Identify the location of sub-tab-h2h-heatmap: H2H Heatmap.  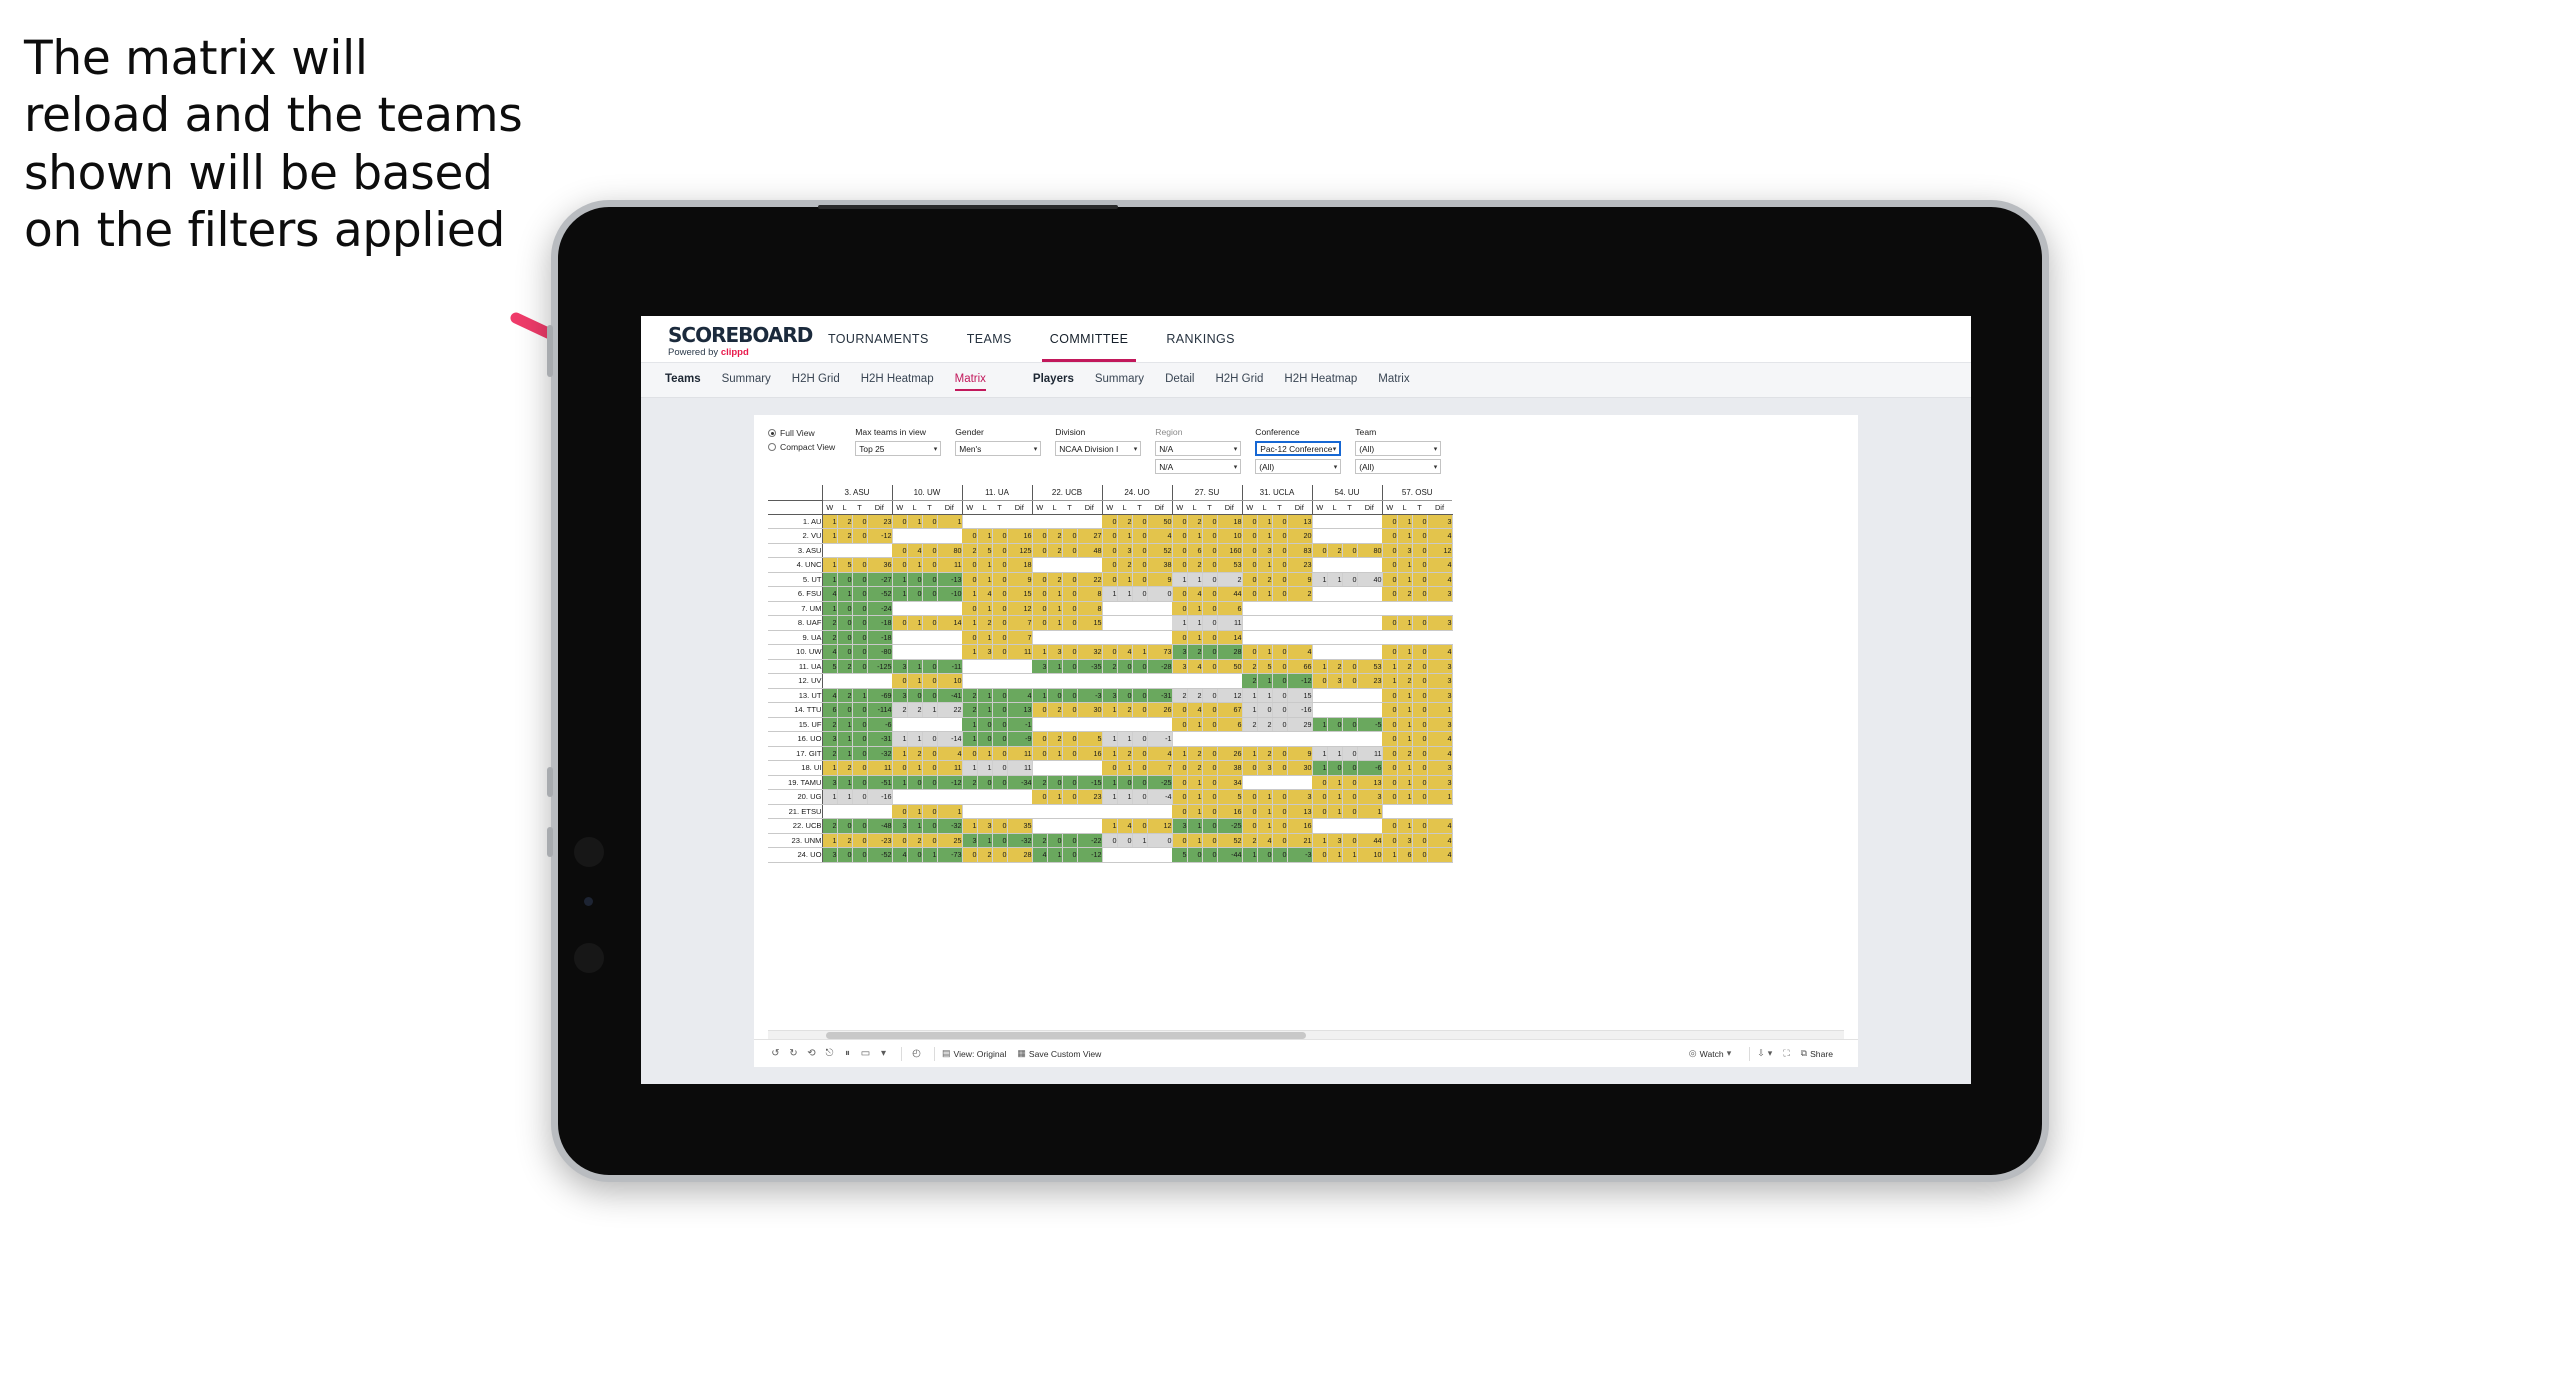
(897, 380).